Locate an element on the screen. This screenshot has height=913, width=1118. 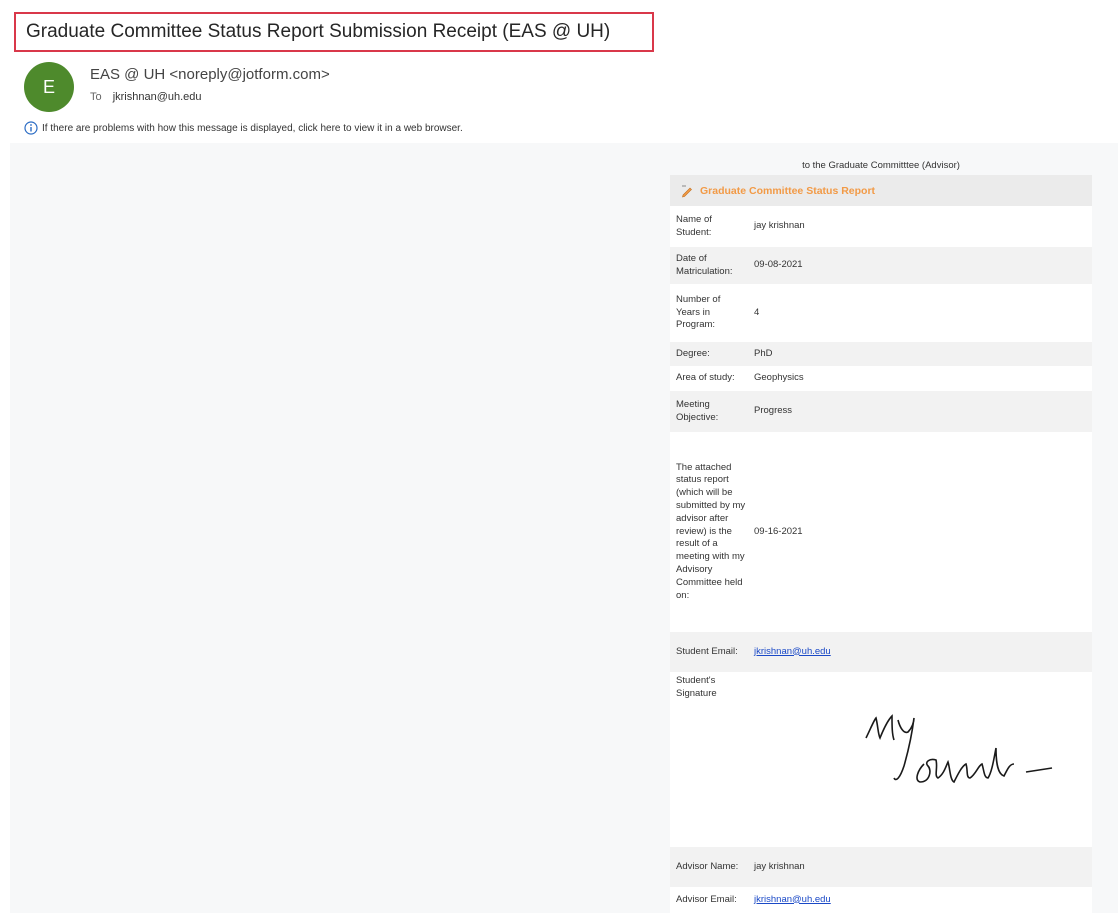
form-title: Graduate Committee Status Report is located at coordinates (788, 190).